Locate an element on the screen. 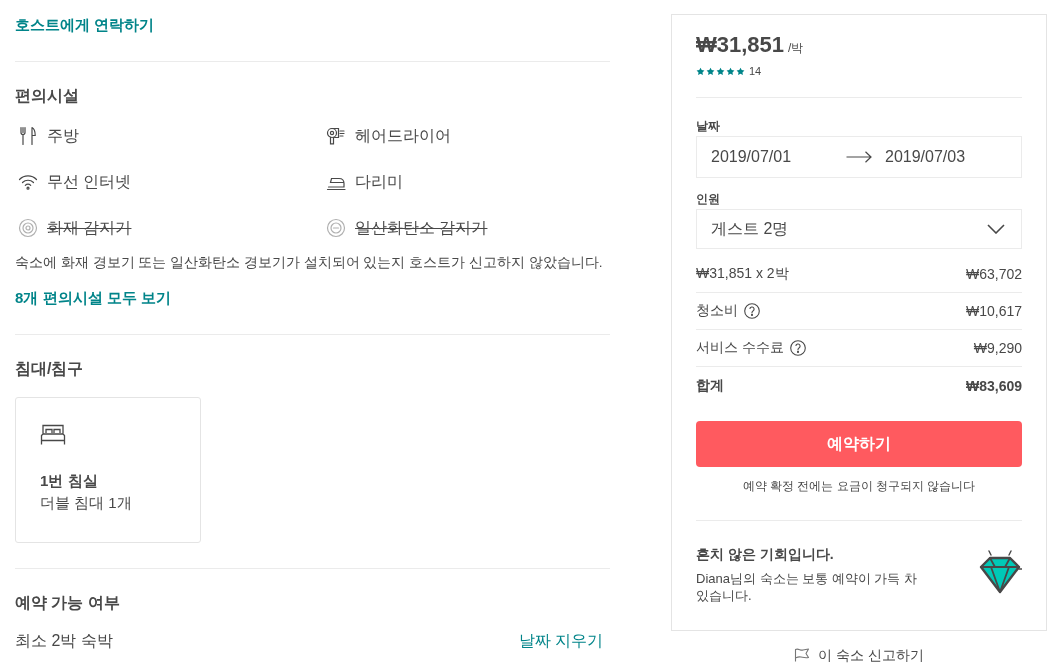 The height and width of the screenshot is (669, 1049). flag-icon is located at coordinates (802, 655).